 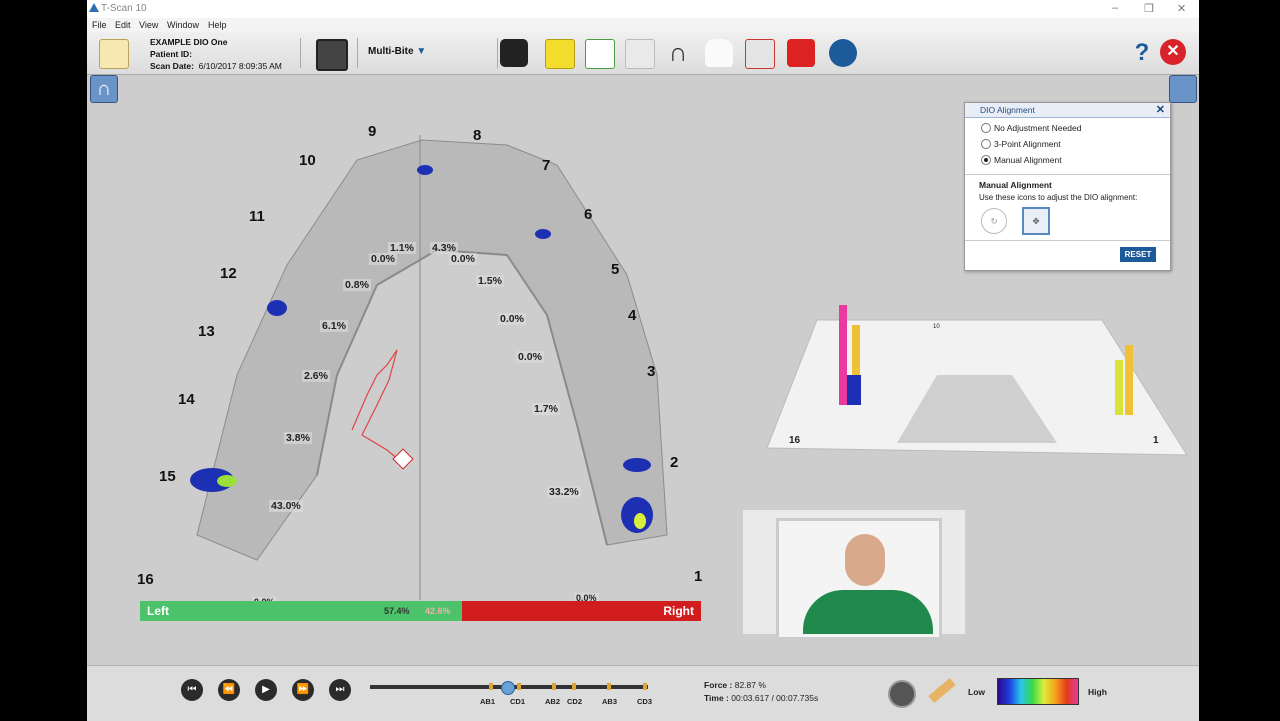 I want to click on tooth-number: 7, so click(x=546, y=165).